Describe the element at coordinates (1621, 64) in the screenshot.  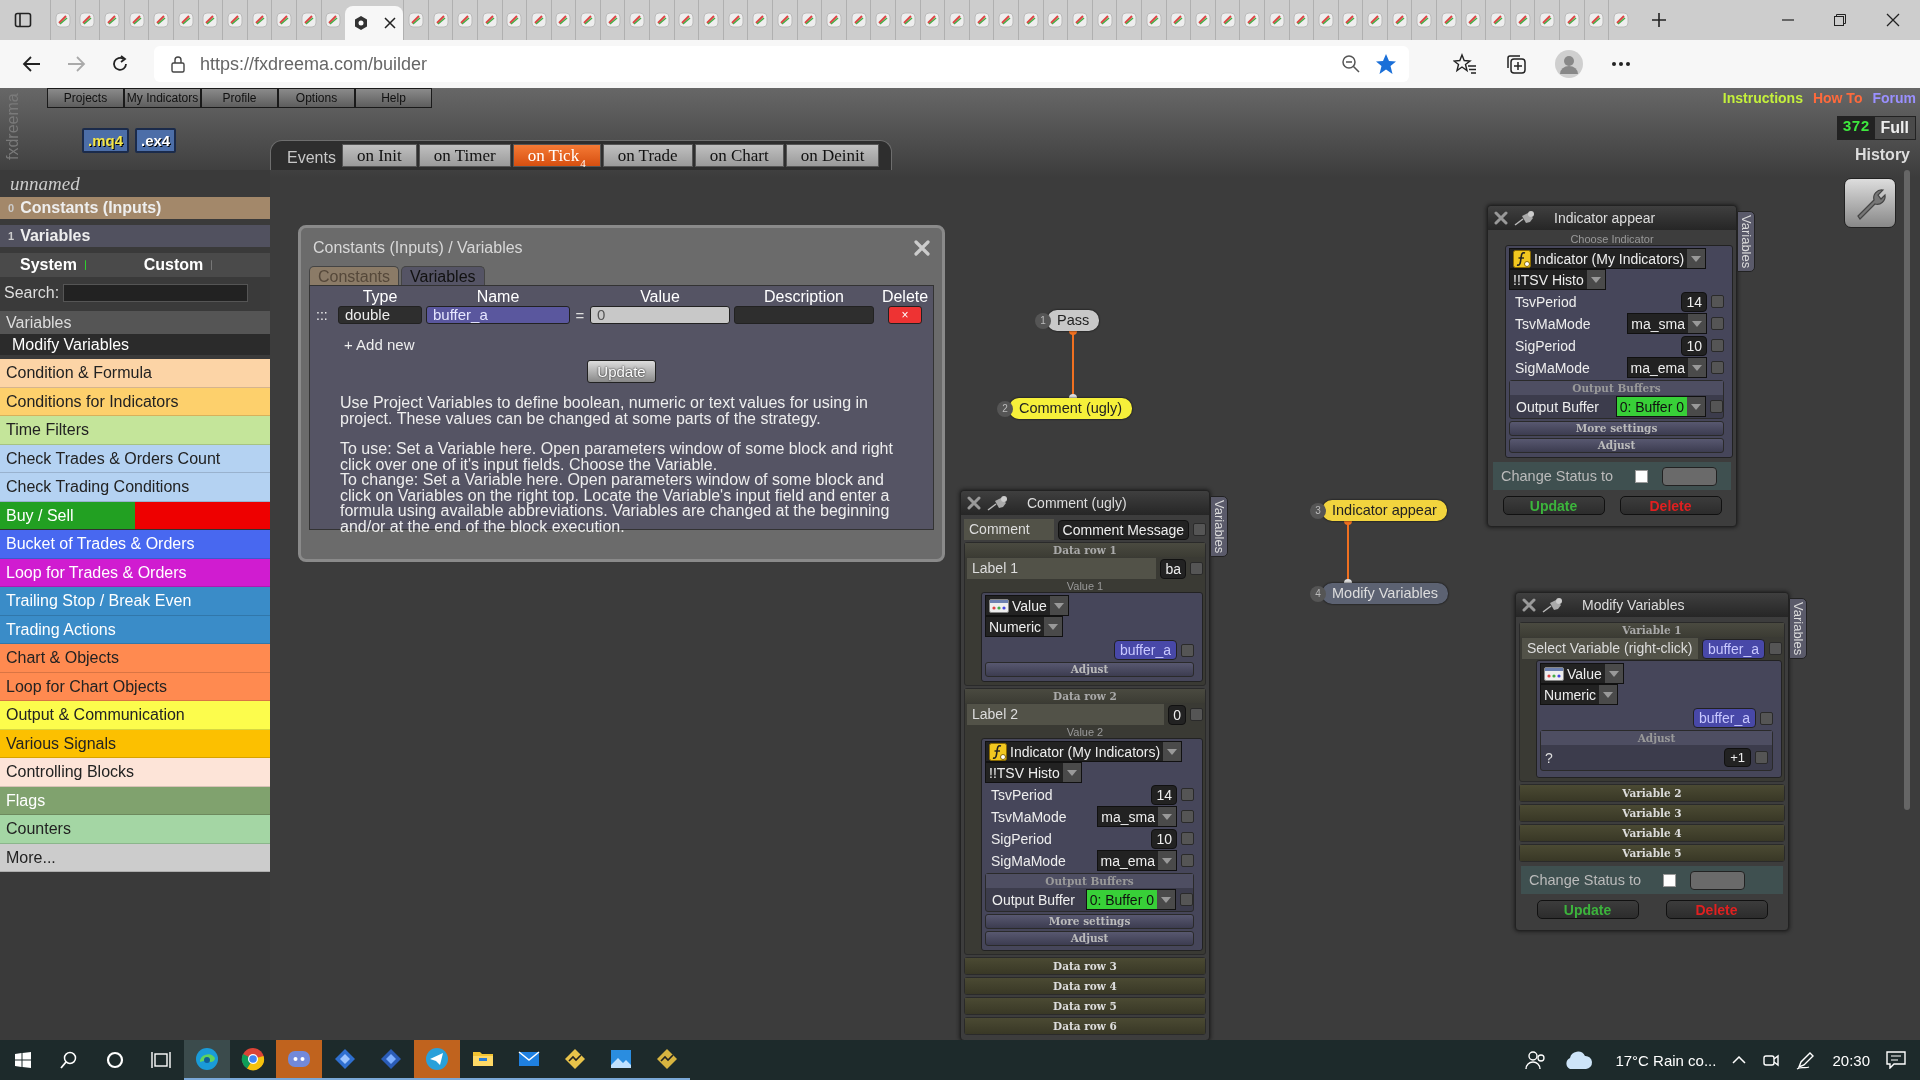
I see `more-icon` at that location.